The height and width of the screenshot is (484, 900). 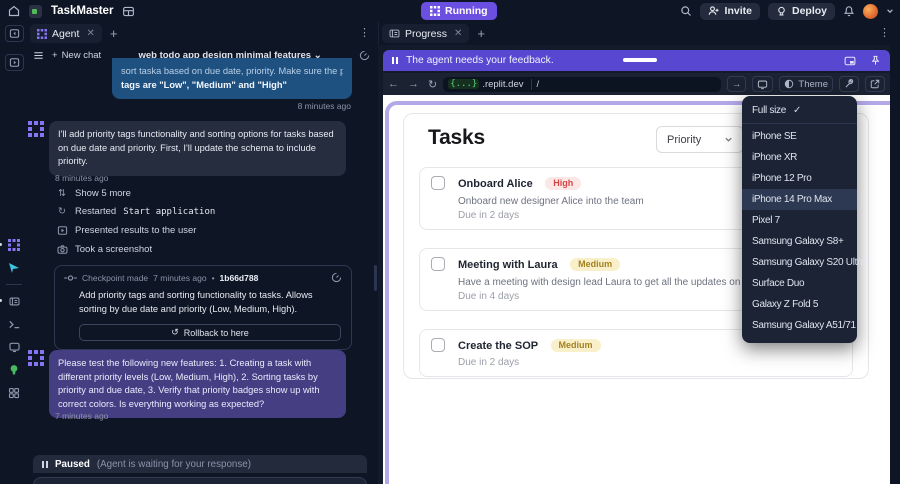 What do you see at coordinates (14, 268) in the screenshot?
I see `sidebar-assistant-icon` at bounding box center [14, 268].